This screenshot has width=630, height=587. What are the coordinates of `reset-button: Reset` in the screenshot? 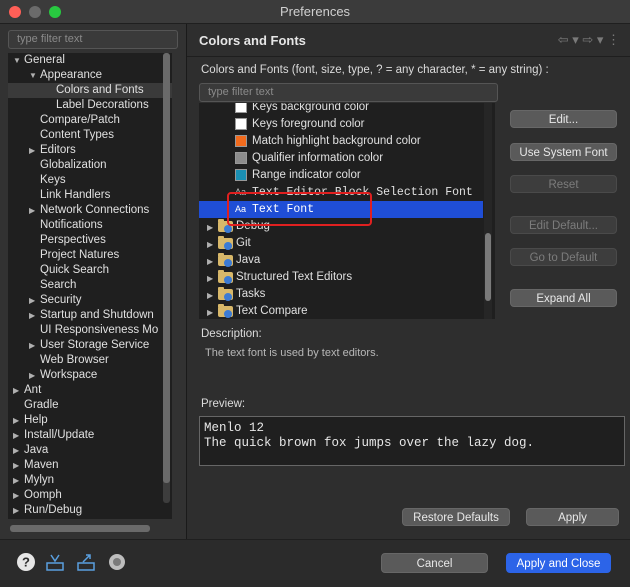 It's located at (563, 184).